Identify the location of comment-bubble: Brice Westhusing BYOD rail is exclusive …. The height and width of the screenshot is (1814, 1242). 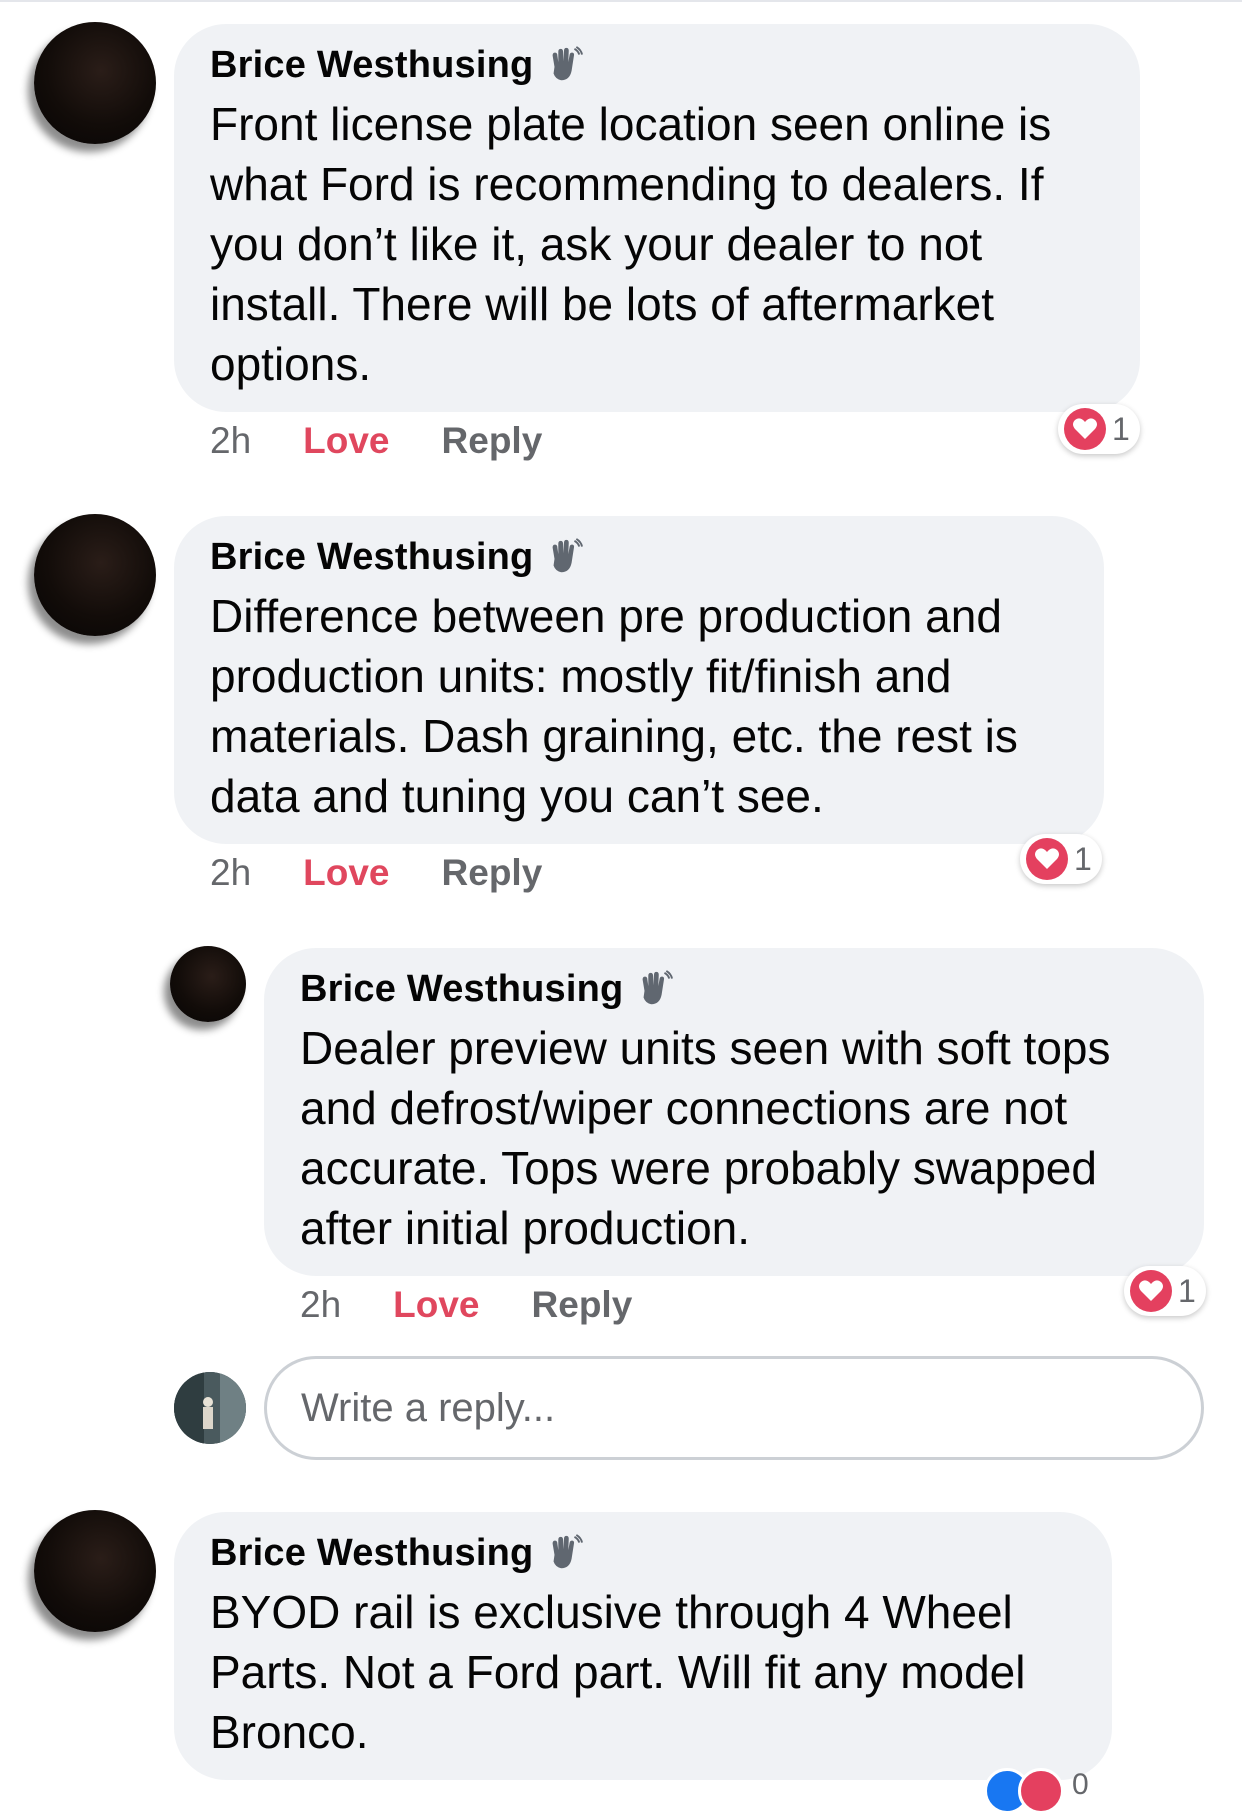
(643, 1646).